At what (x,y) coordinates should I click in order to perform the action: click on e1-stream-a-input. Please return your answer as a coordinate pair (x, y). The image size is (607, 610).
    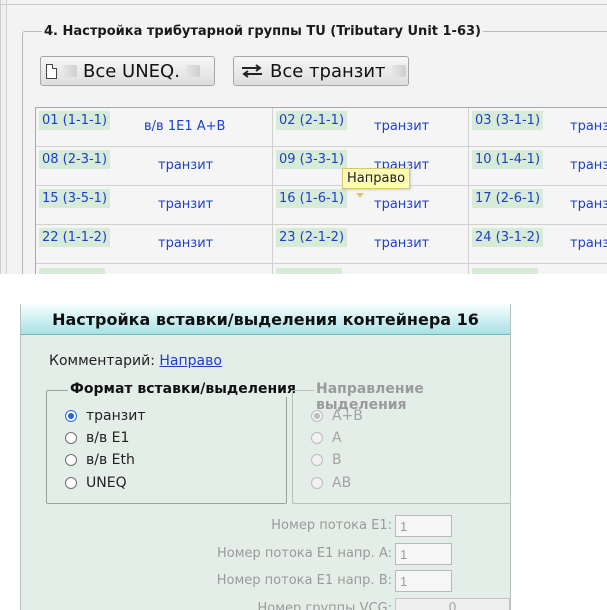
    Looking at the image, I should click on (423, 554).